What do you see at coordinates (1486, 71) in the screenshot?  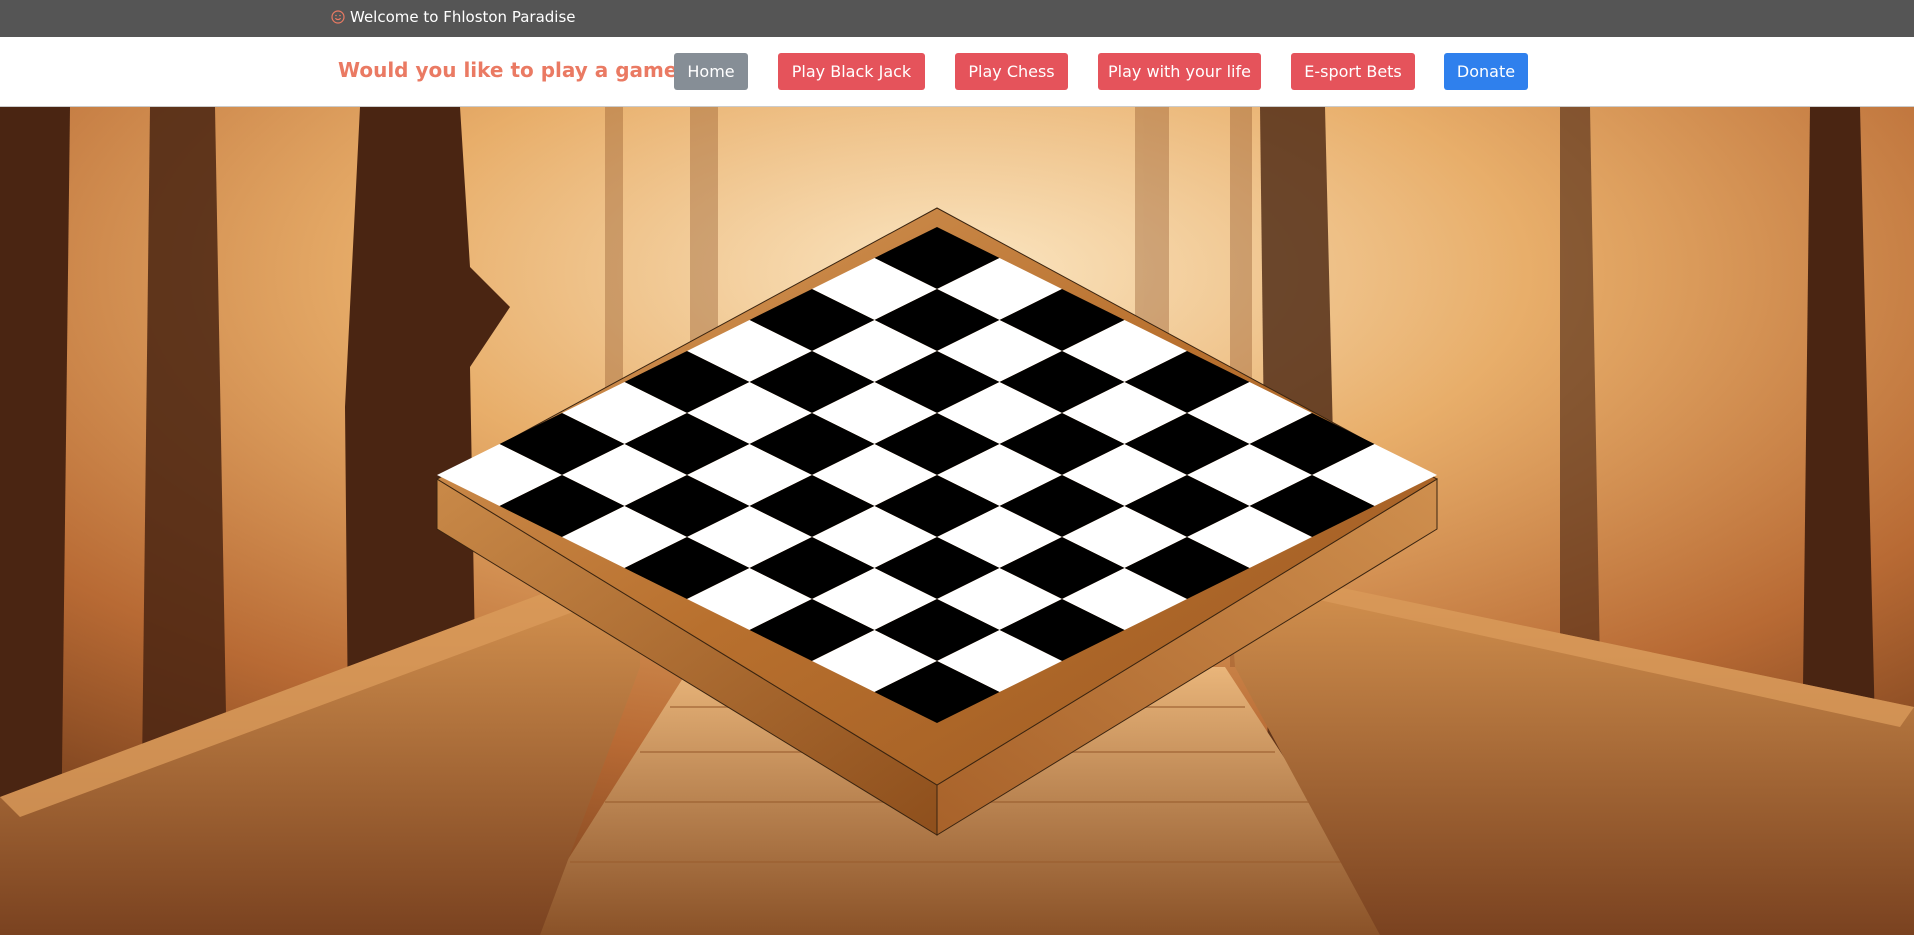 I see `donate-button: Donate` at bounding box center [1486, 71].